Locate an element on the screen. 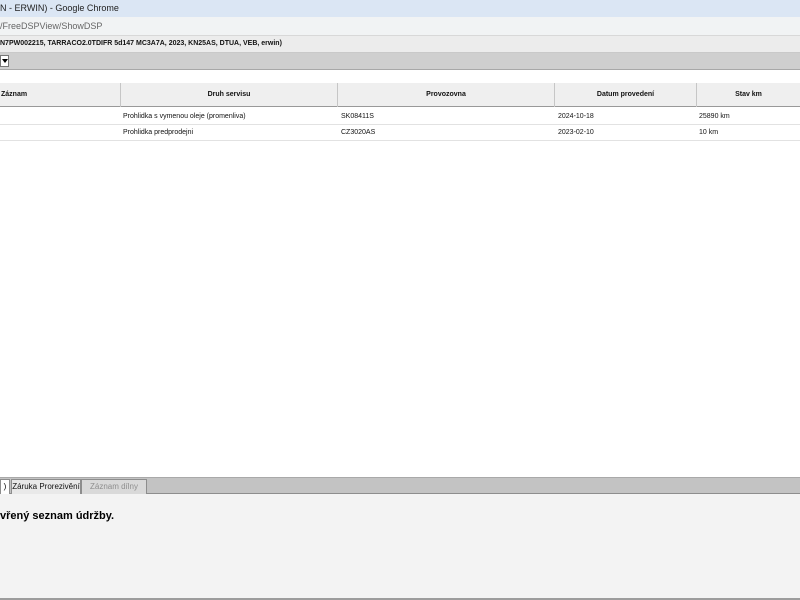 The image size is (800, 600). view-select is located at coordinates (4, 61).